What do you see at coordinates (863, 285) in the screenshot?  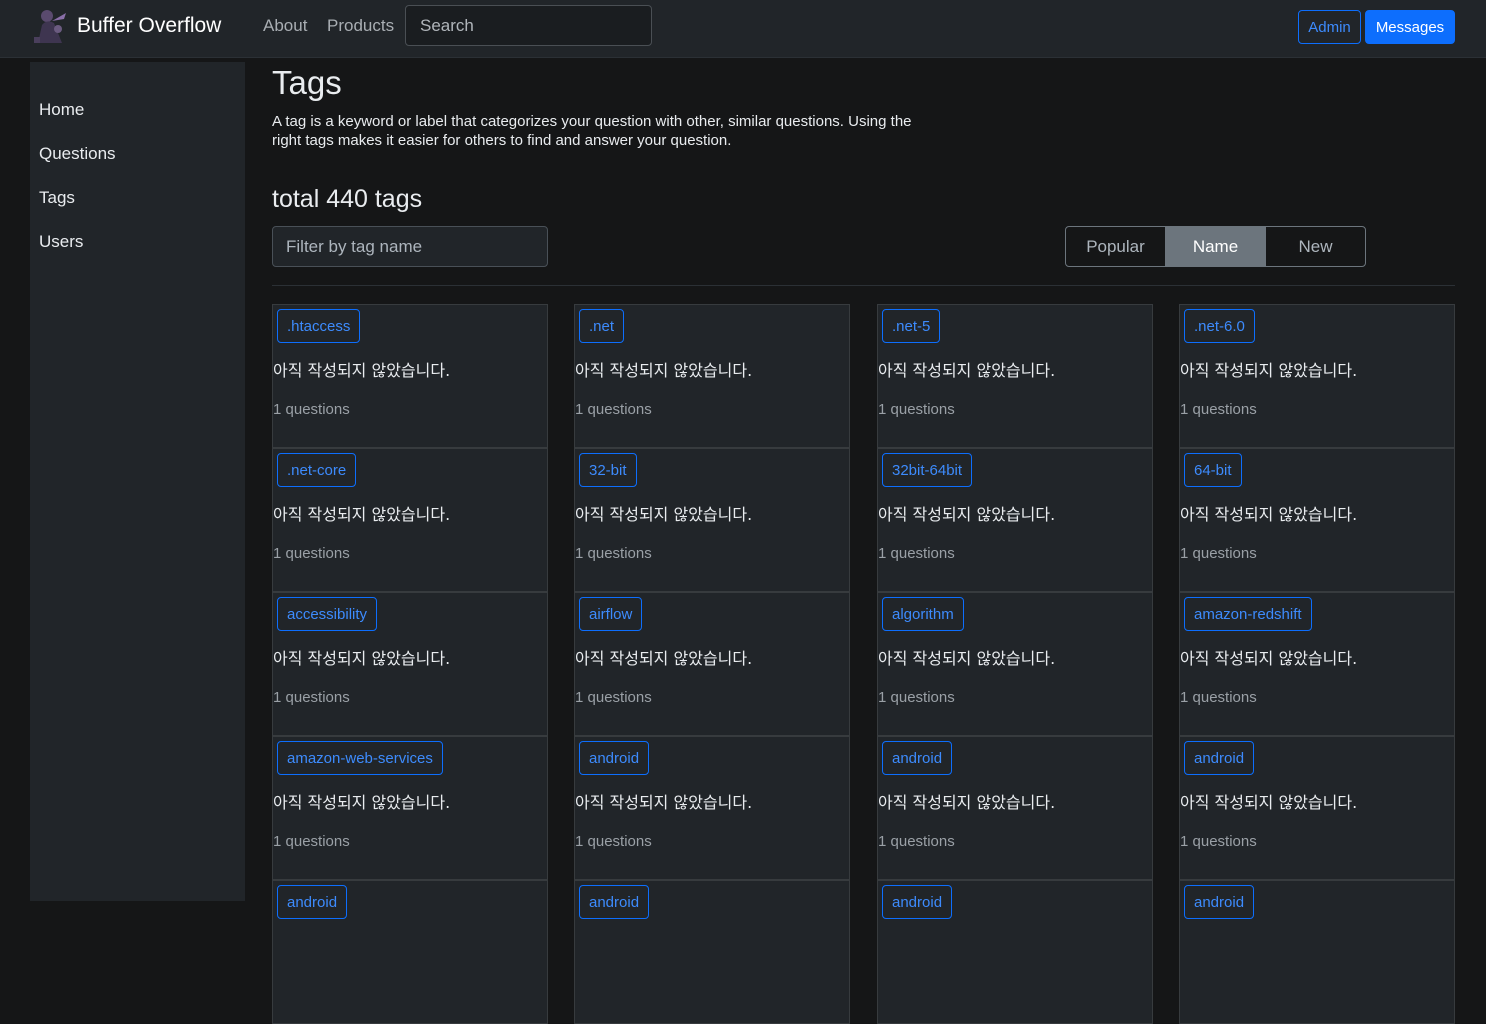 I see `divider` at bounding box center [863, 285].